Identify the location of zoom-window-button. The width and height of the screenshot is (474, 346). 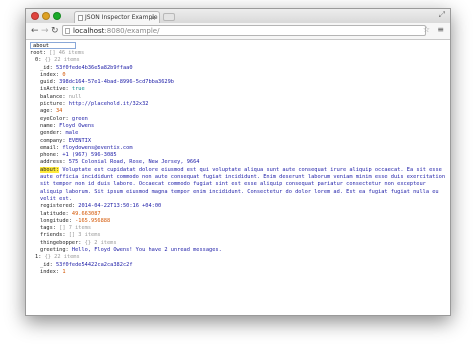
(57, 16).